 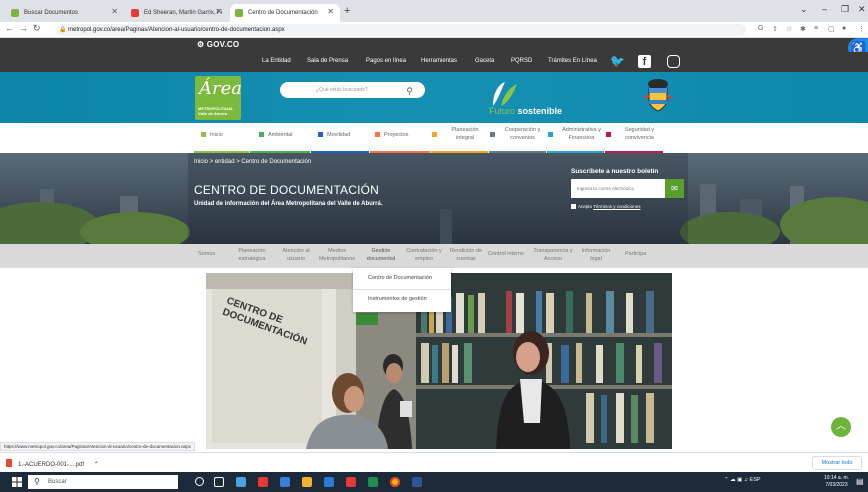 I want to click on category-cooperacion: Cooperación y convenios, so click(x=517, y=134).